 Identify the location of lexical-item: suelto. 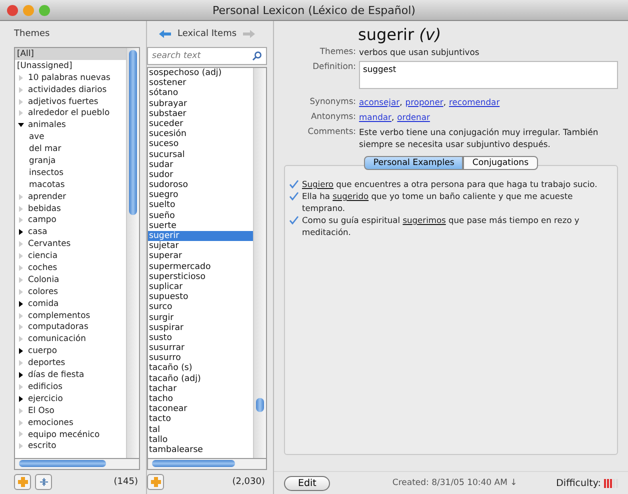
(200, 205).